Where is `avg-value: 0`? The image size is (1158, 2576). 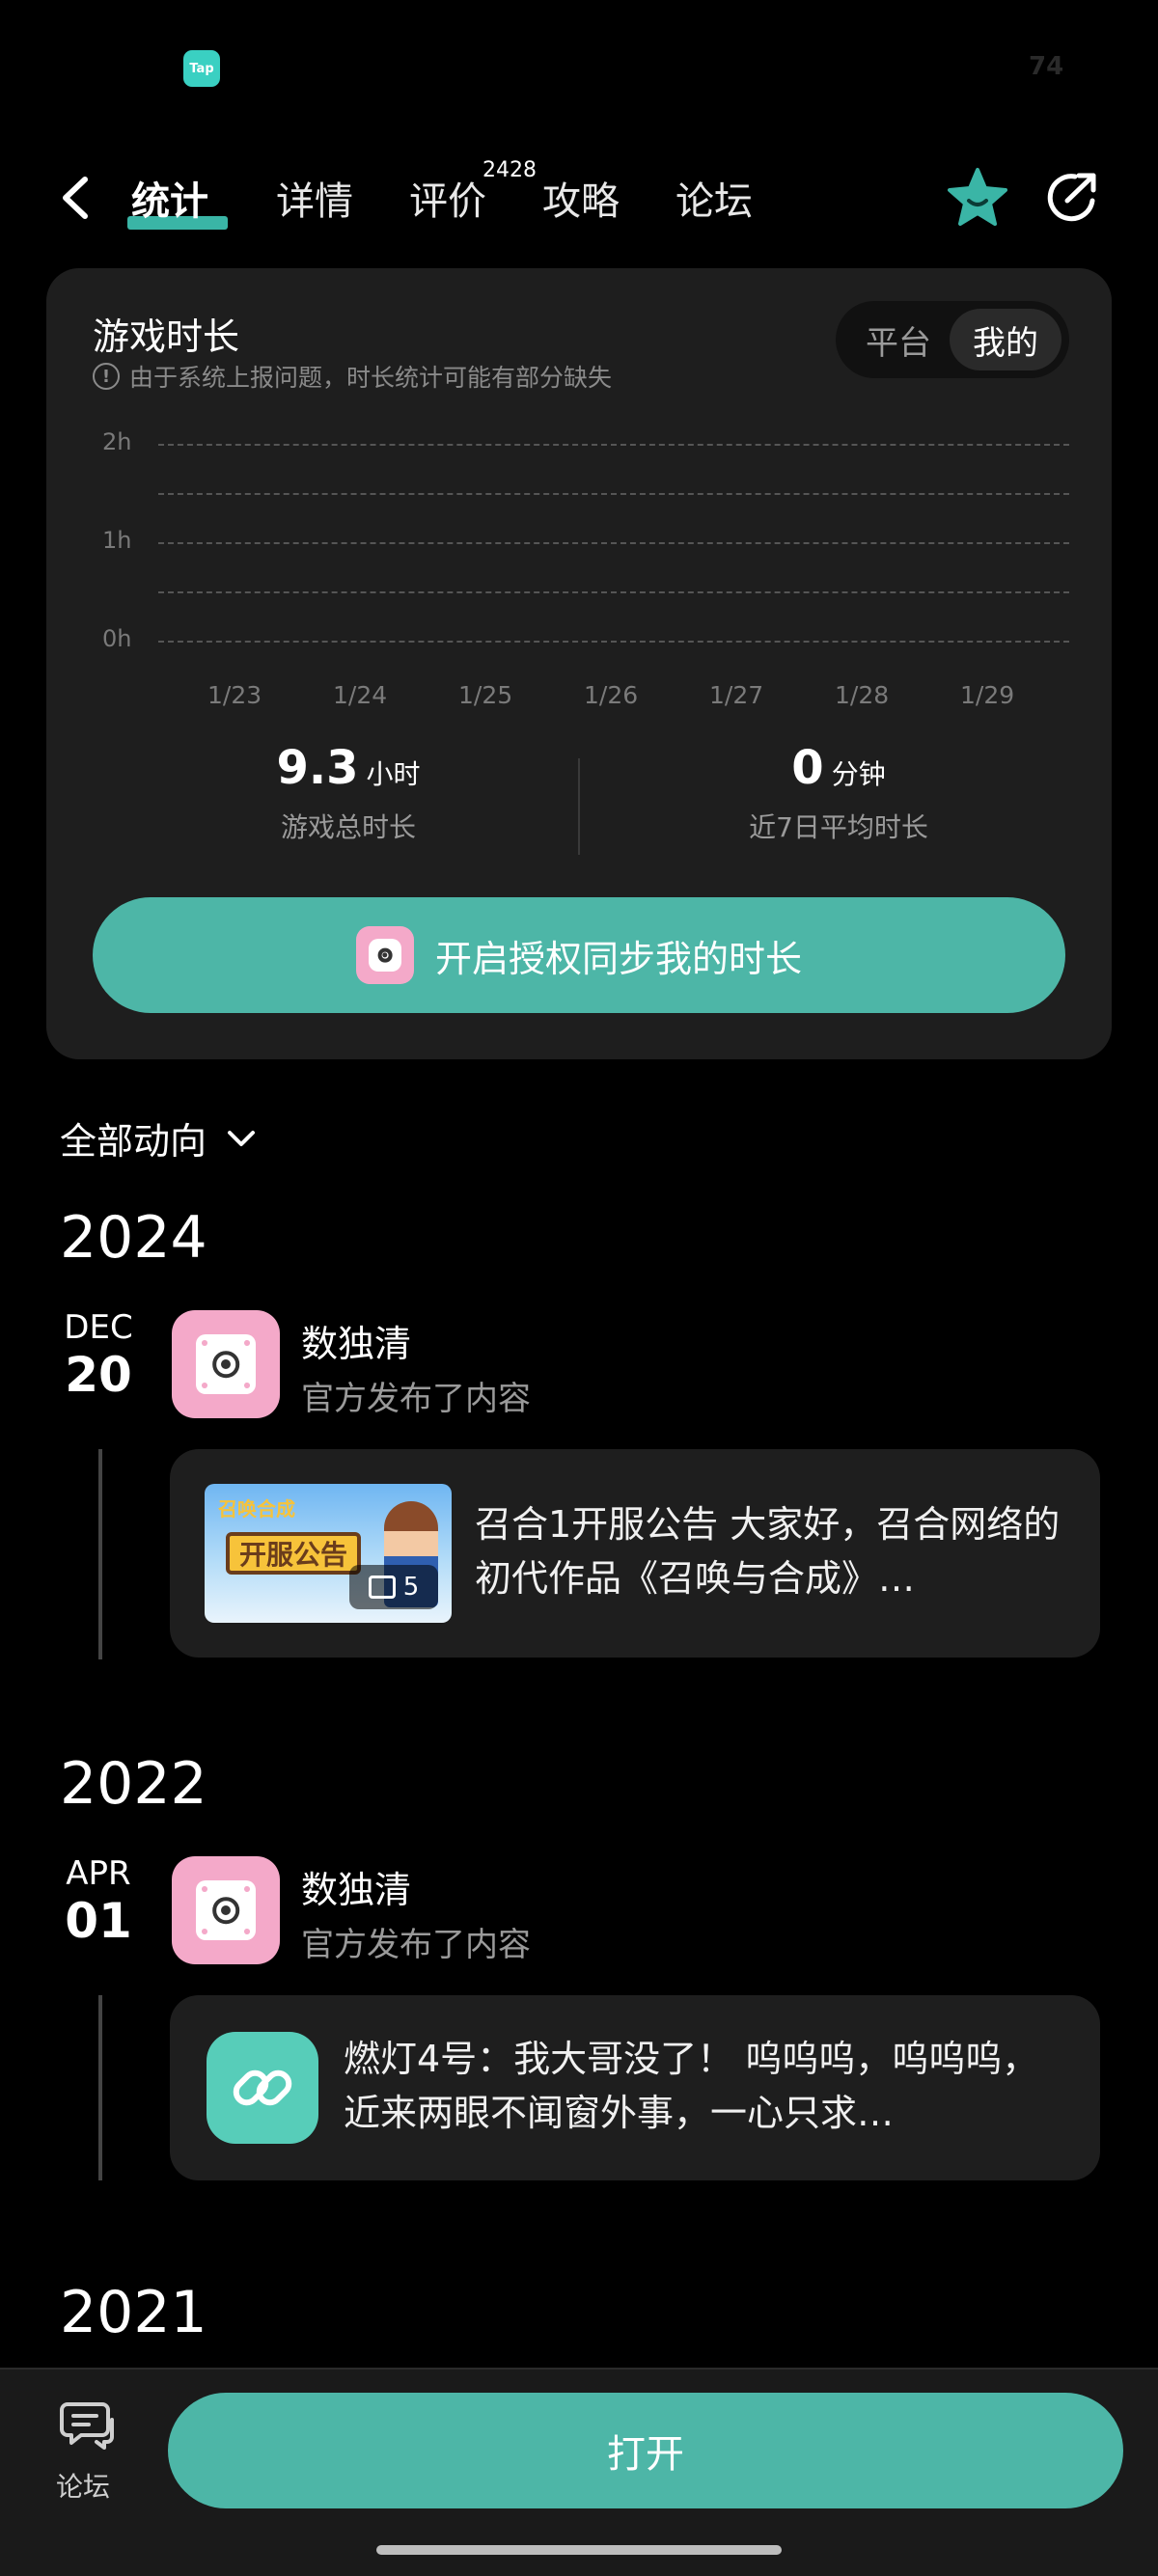
avg-value: 0 is located at coordinates (807, 768).